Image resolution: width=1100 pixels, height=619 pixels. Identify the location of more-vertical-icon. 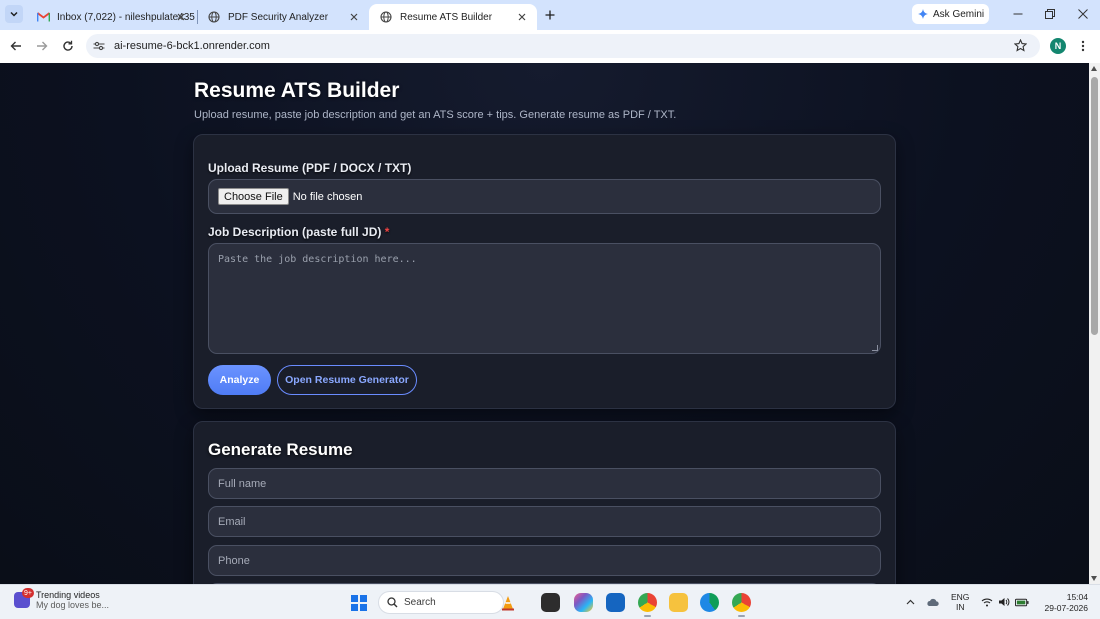
(1083, 46).